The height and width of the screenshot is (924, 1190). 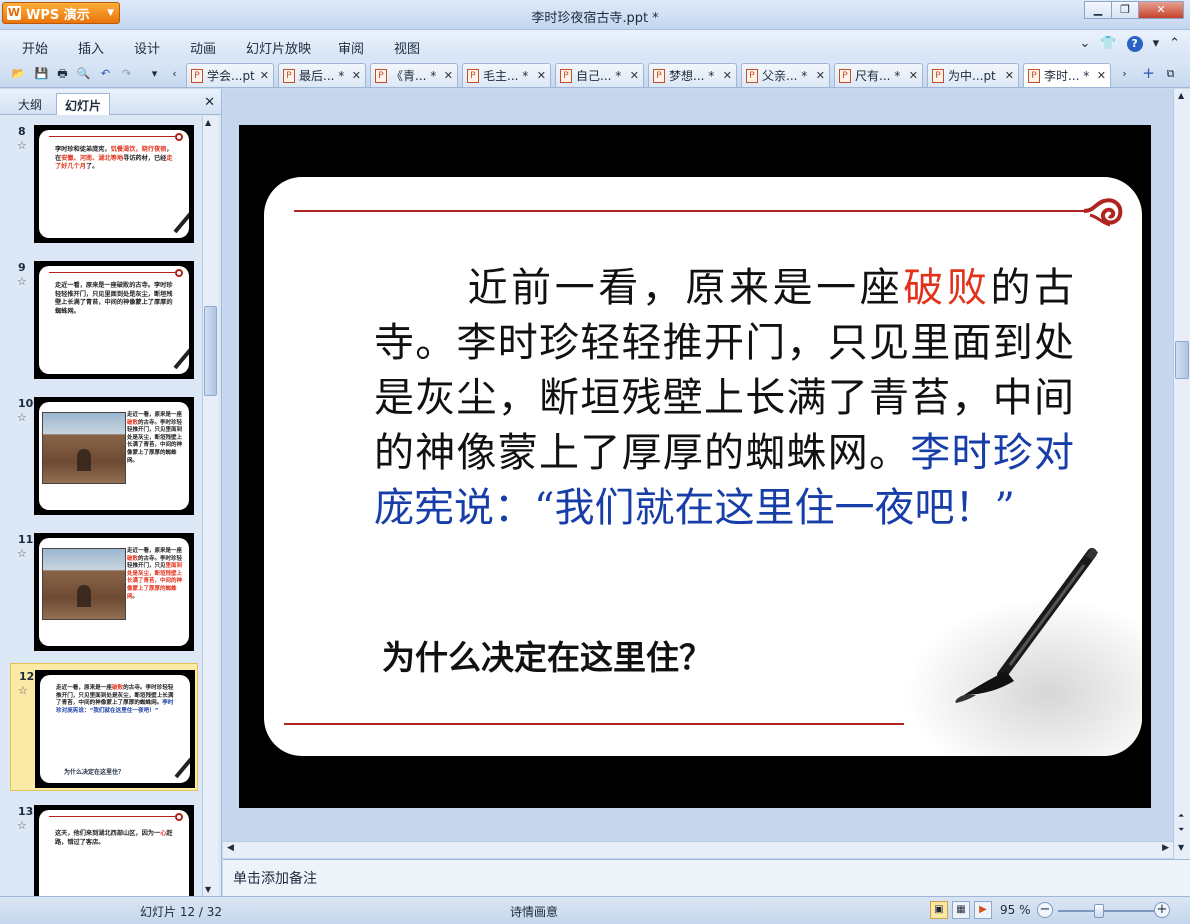 What do you see at coordinates (147, 47) in the screenshot?
I see `menu-design: 设计` at bounding box center [147, 47].